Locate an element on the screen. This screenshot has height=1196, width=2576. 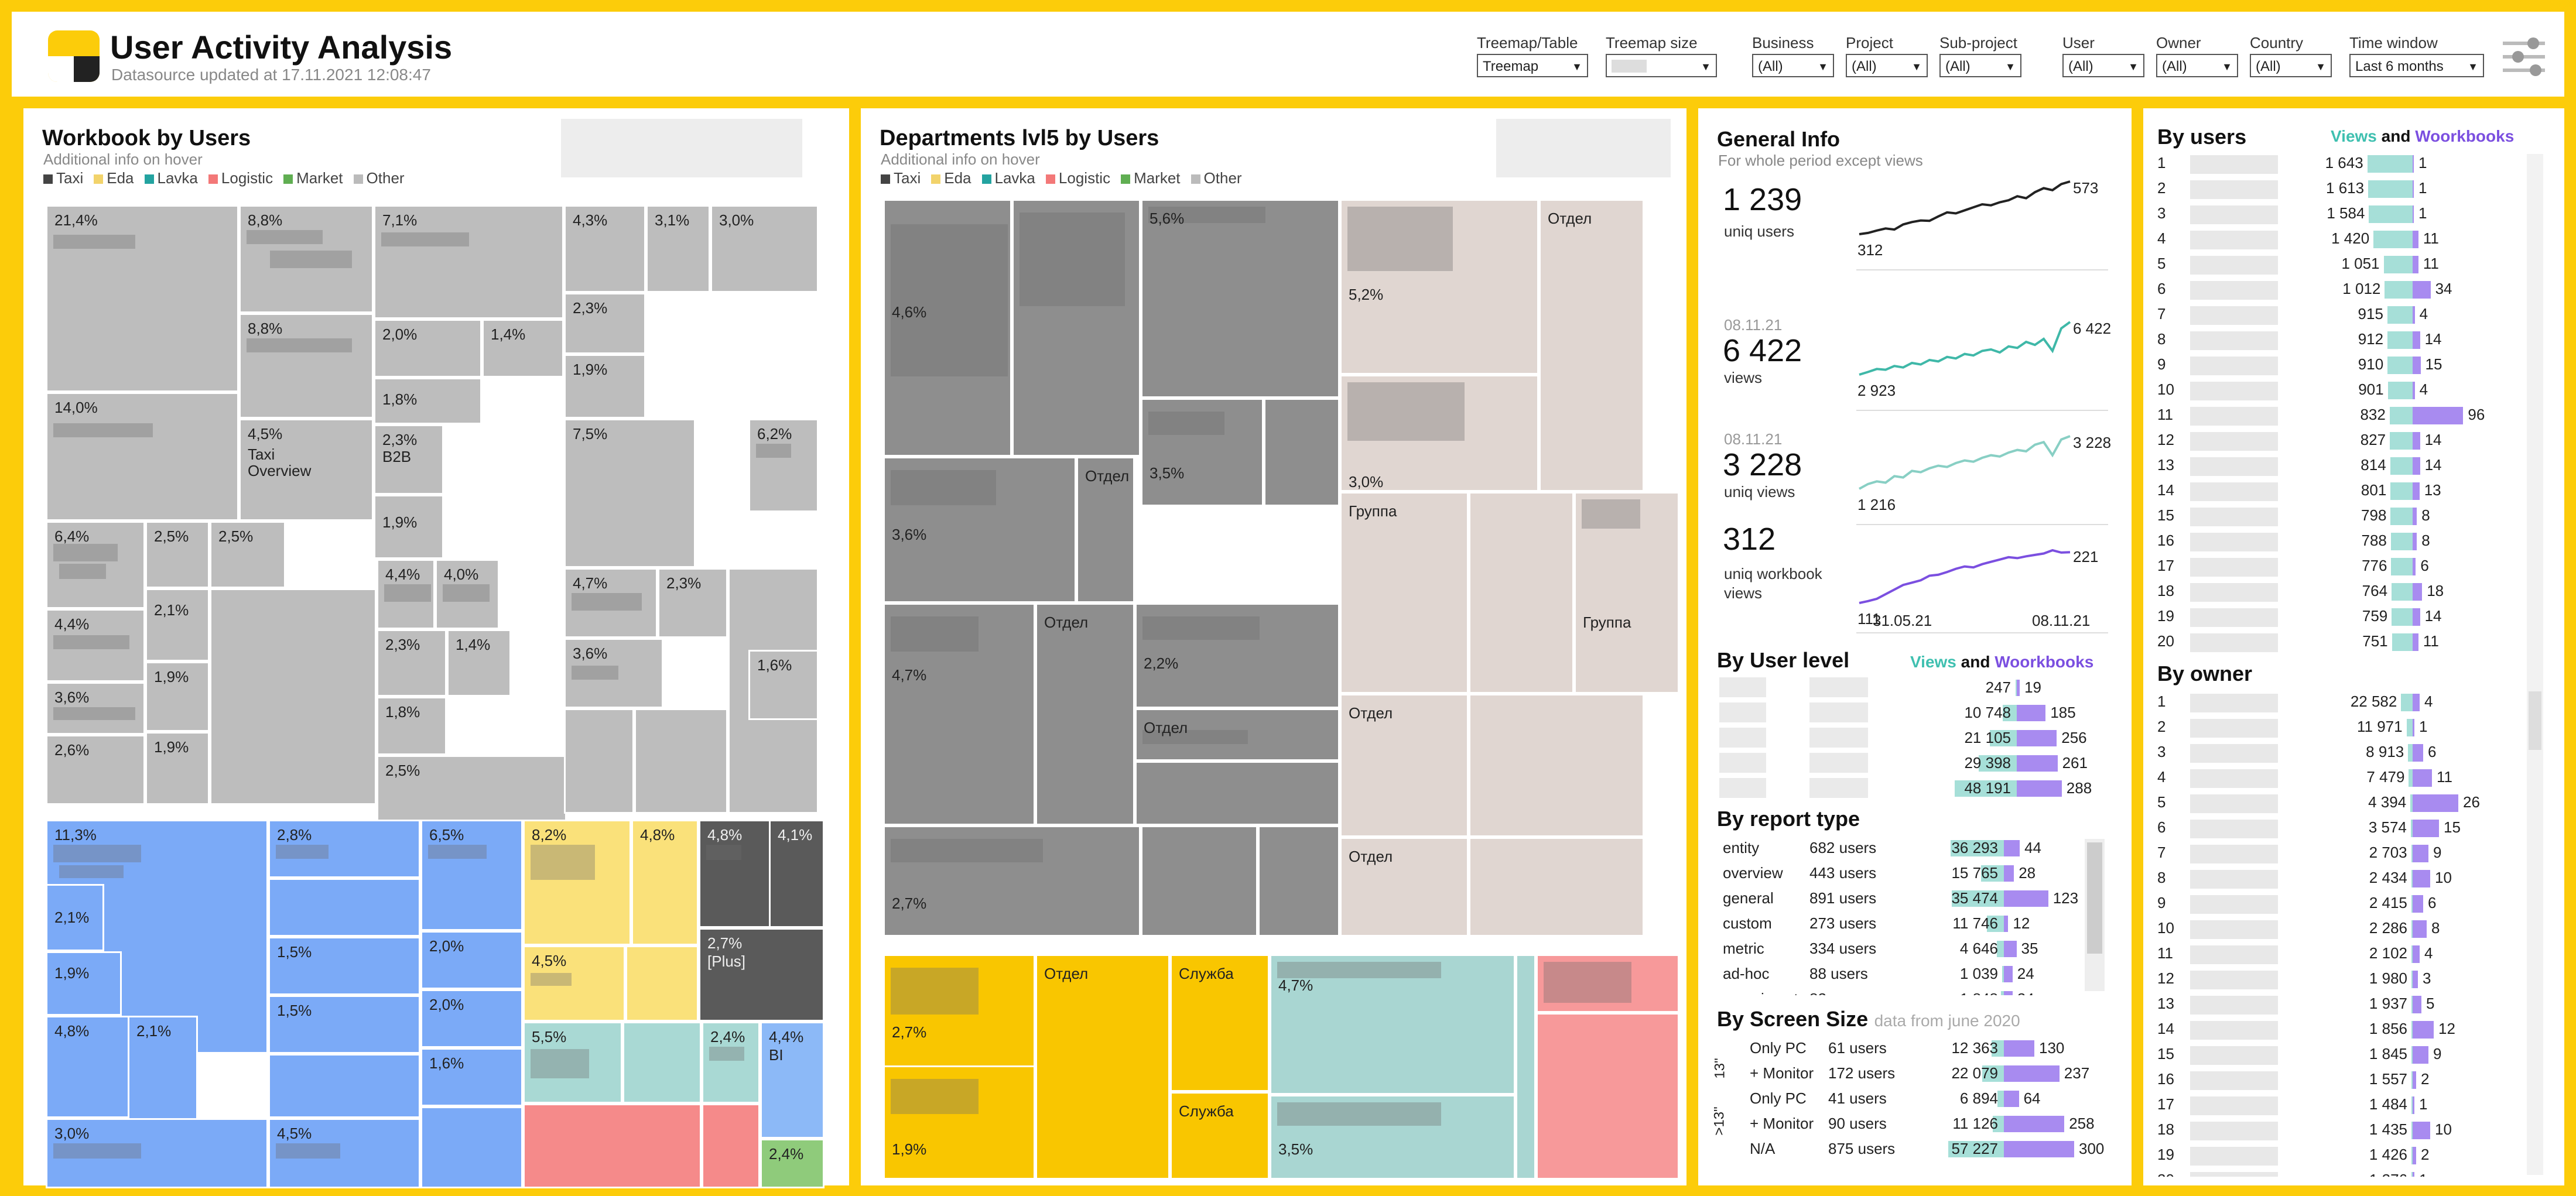
treemap-cell: 3,1% is located at coordinates (678, 249).